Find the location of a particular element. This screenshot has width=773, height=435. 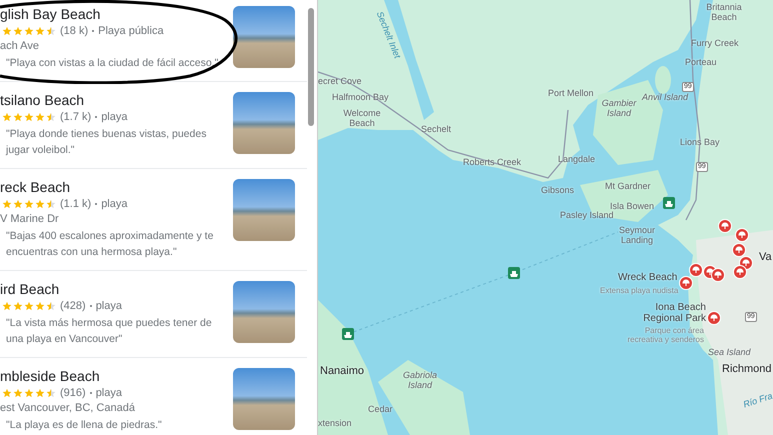

place-label: Gibsons is located at coordinates (557, 190).